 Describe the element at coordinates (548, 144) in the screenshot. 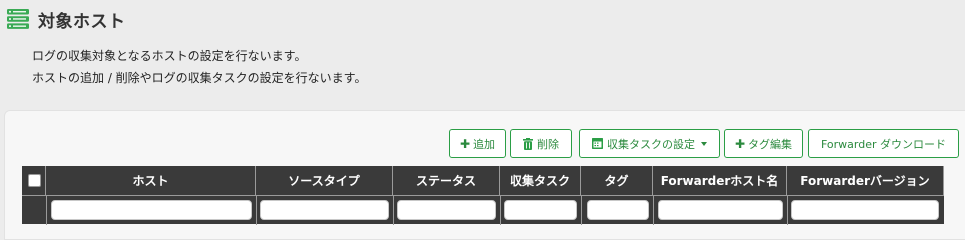

I see `delete-button-label: 削除` at that location.